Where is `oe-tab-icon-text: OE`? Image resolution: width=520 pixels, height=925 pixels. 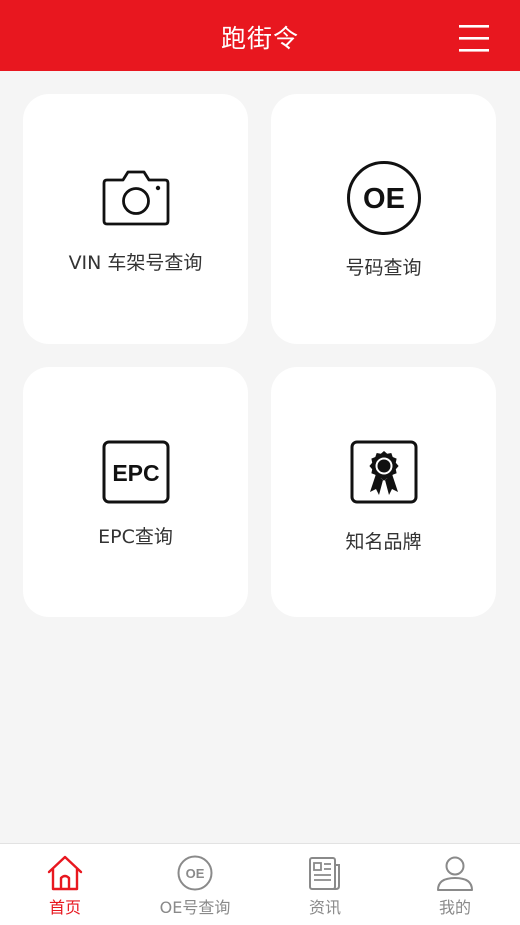 oe-tab-icon-text: OE is located at coordinates (195, 873).